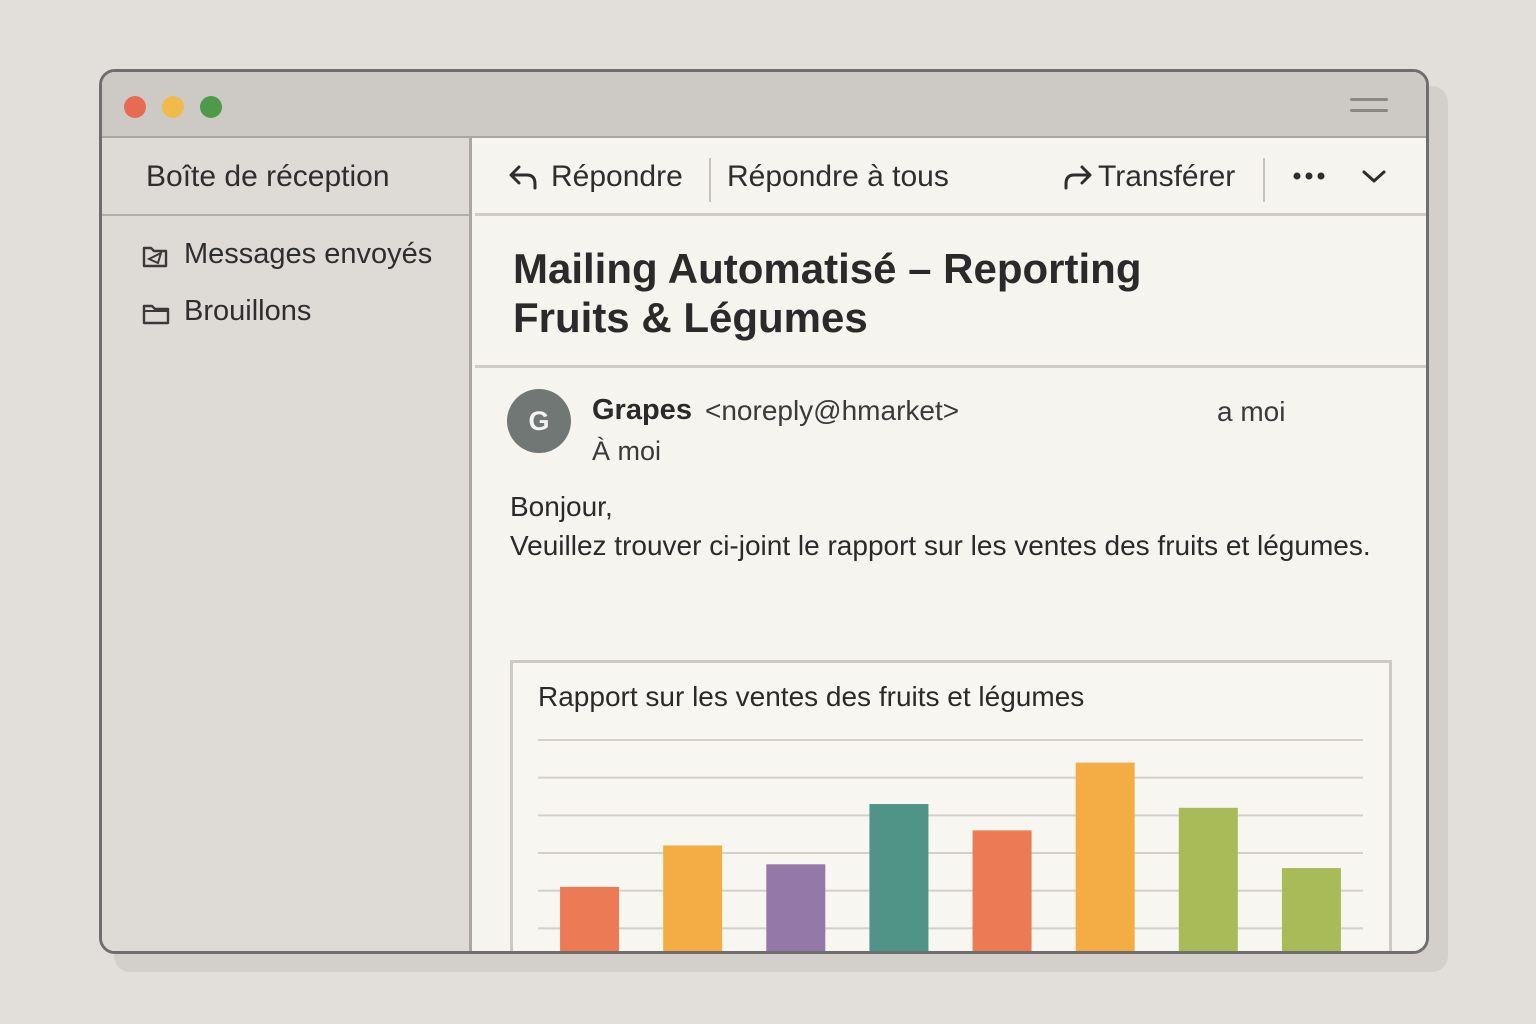 The width and height of the screenshot is (1536, 1024). What do you see at coordinates (690, 317) in the screenshot?
I see `subject-line-2: Fruits & Légumes` at bounding box center [690, 317].